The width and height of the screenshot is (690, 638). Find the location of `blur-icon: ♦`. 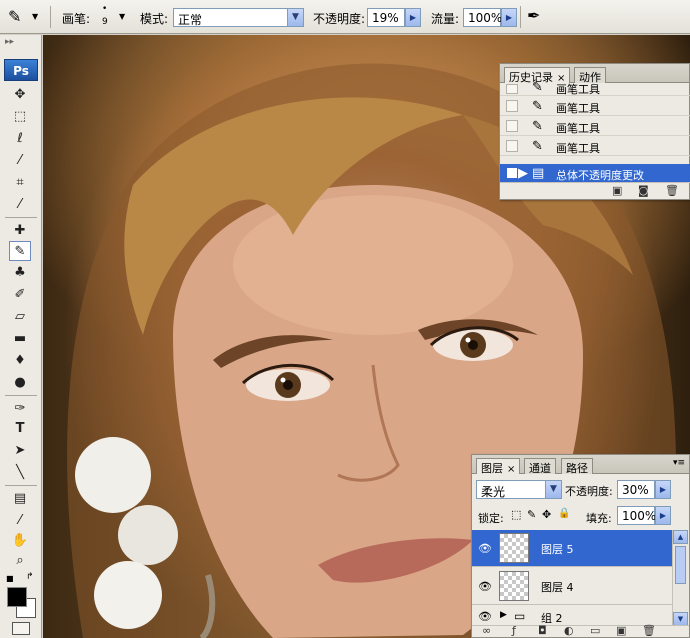

blur-icon: ♦ is located at coordinates (20, 361).